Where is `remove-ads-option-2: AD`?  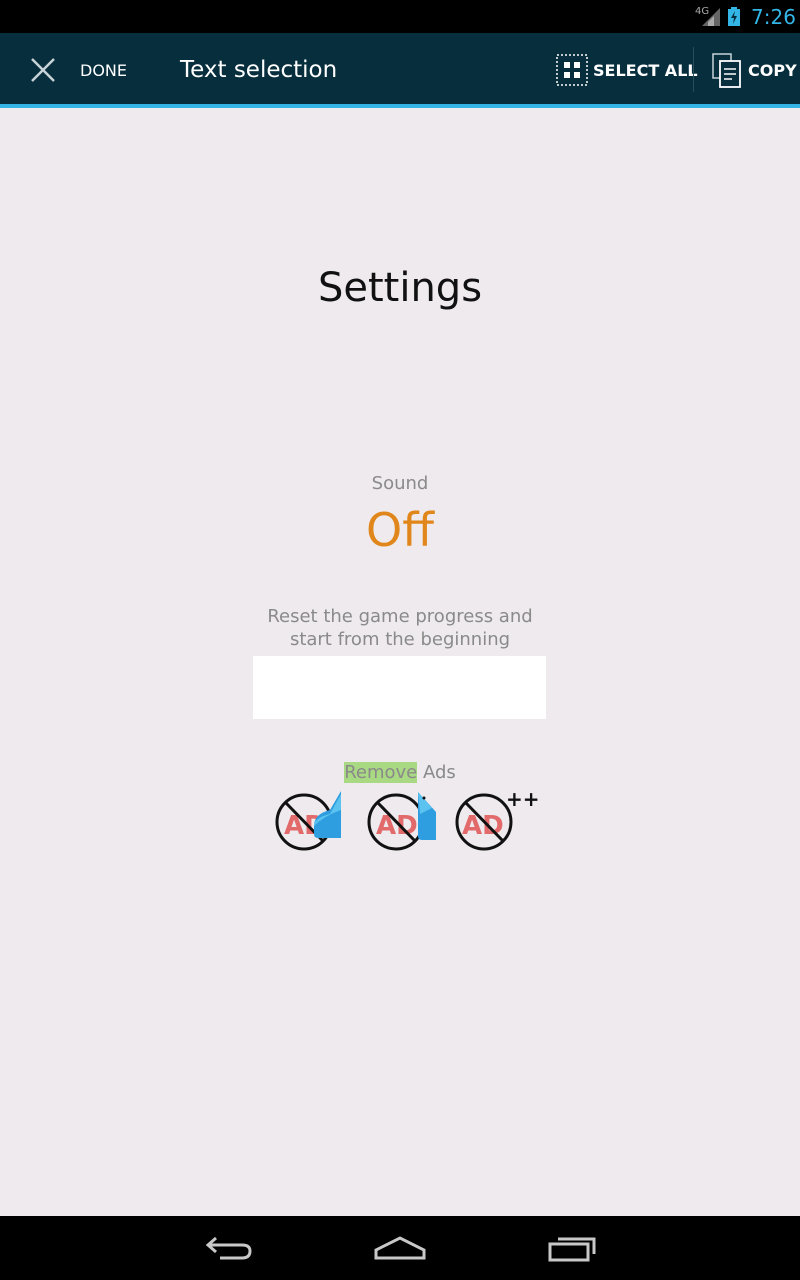 remove-ads-option-2: AD is located at coordinates (401, 822).